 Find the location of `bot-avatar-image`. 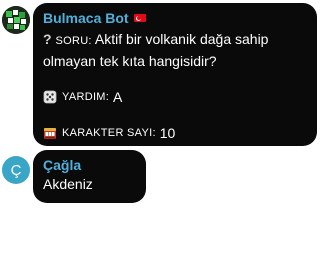

bot-avatar-image is located at coordinates (16, 20).